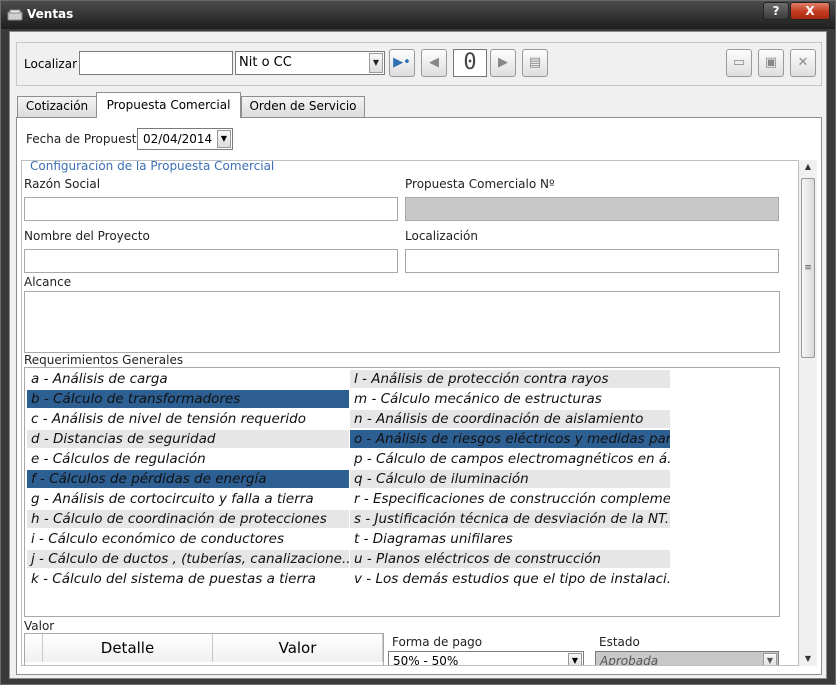 Image resolution: width=836 pixels, height=685 pixels. Describe the element at coordinates (619, 642) in the screenshot. I see `estado-label: Estado` at that location.